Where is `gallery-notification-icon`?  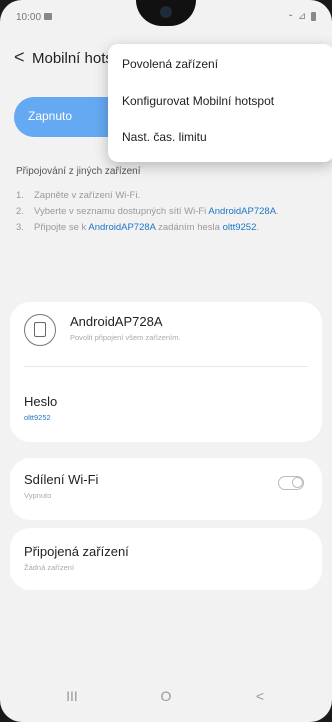
gallery-notification-icon is located at coordinates (48, 16).